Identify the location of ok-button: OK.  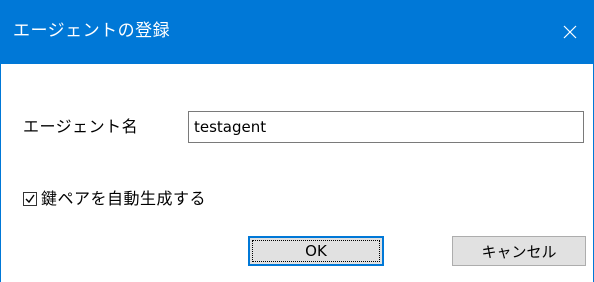
(316, 251).